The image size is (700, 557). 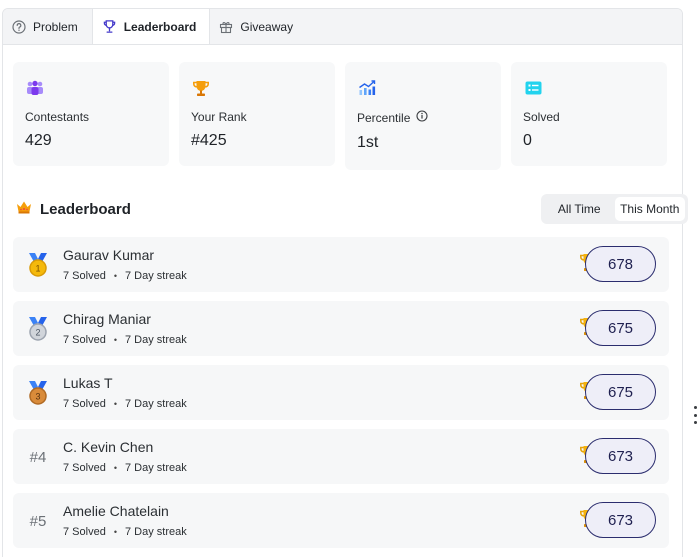 I want to click on stat-value: 0, so click(x=527, y=140).